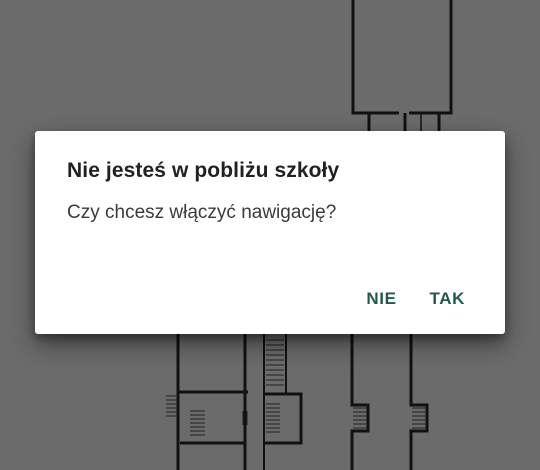  What do you see at coordinates (381, 299) in the screenshot?
I see `no-button: NIE` at bounding box center [381, 299].